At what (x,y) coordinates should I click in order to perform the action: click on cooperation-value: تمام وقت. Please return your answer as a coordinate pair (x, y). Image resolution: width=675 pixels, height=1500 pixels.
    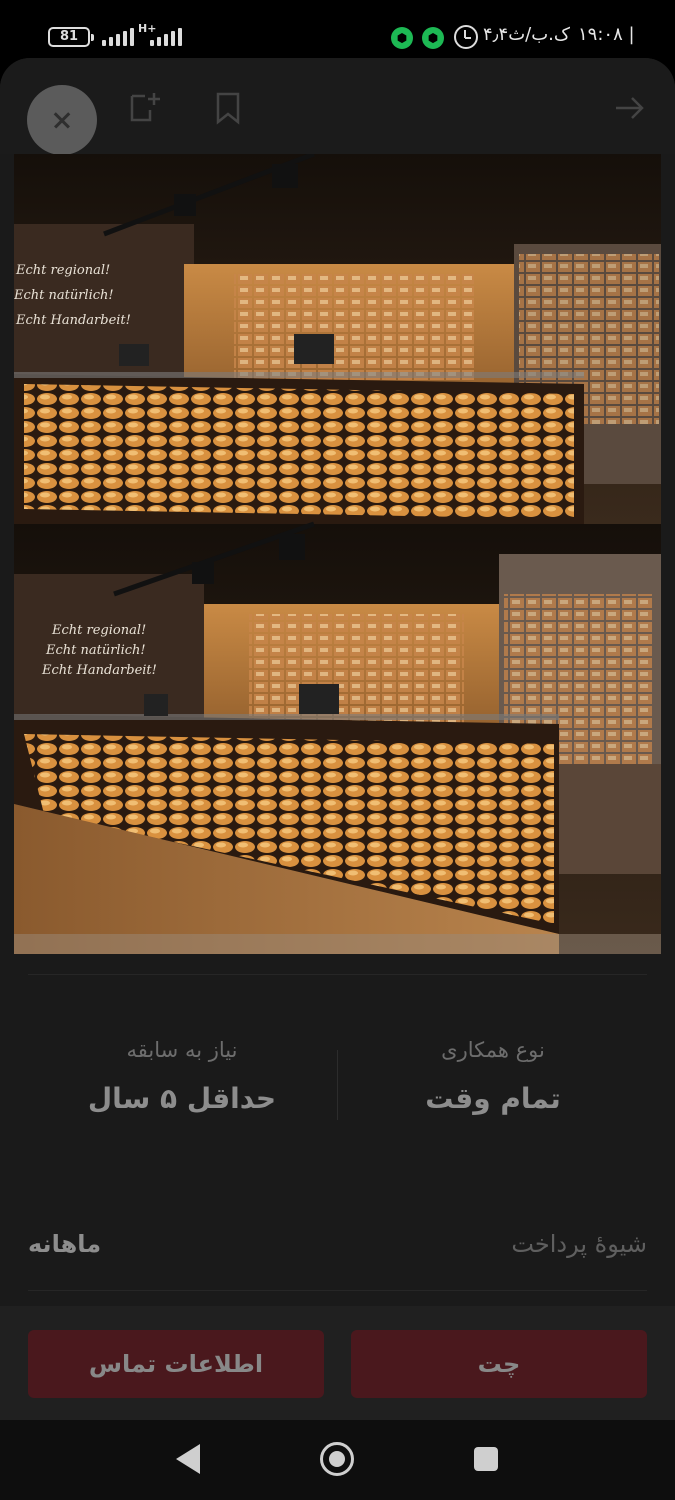
    Looking at the image, I should click on (493, 1098).